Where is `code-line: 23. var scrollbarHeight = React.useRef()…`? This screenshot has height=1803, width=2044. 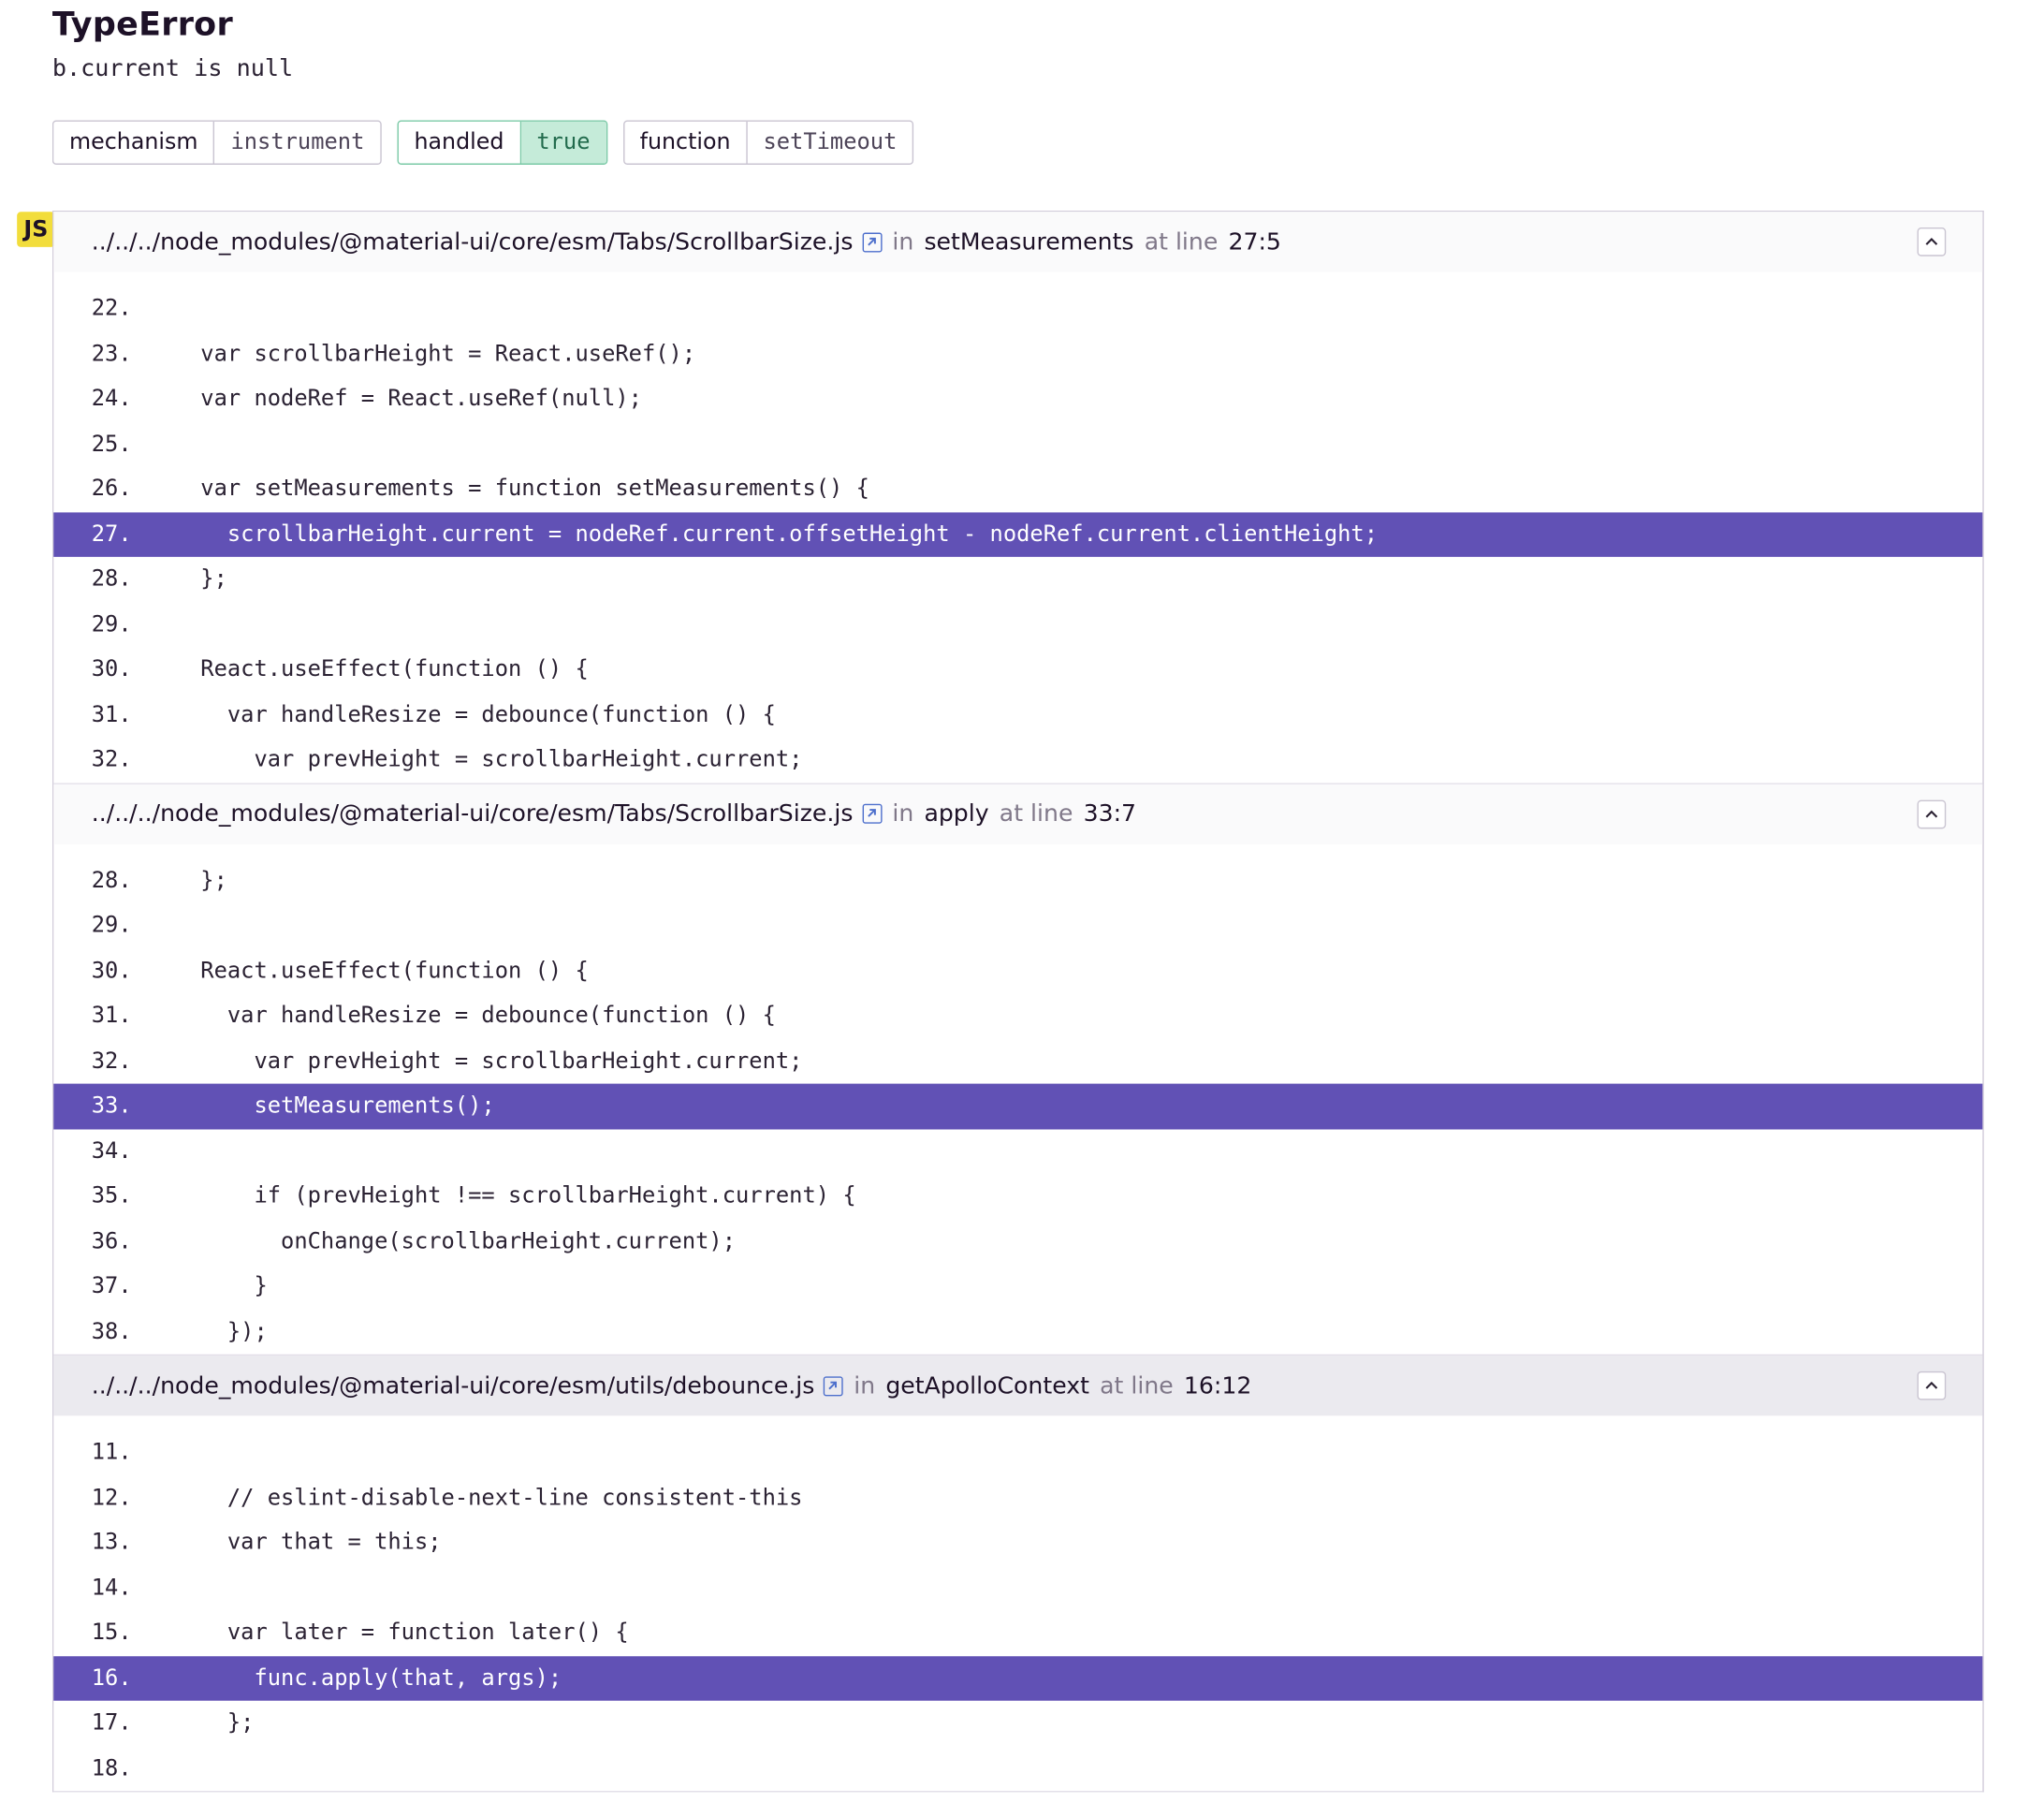
code-line: 23. var scrollbarHeight = React.useRef()… is located at coordinates (1018, 353).